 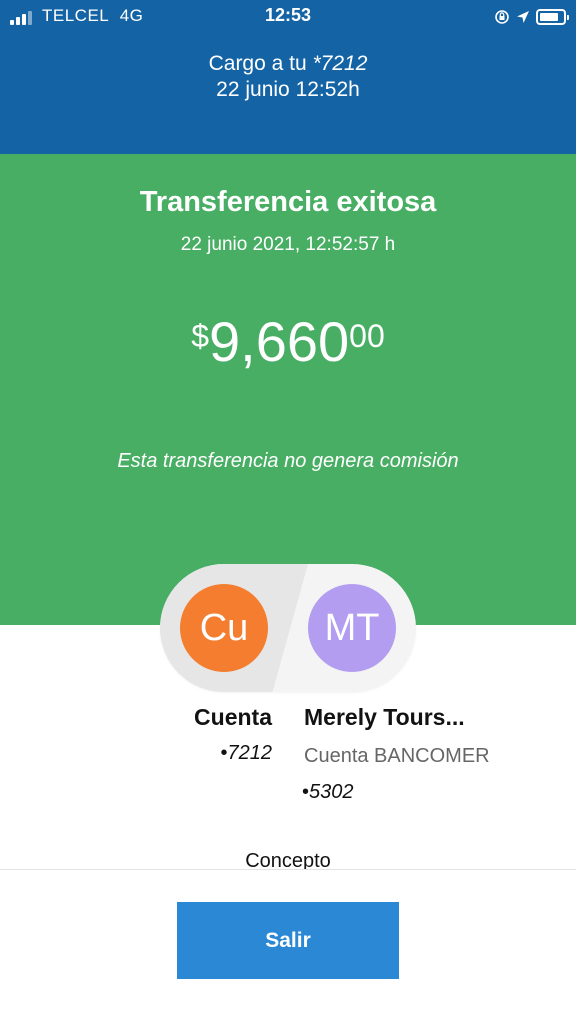 I want to click on to-account-number: •5302, so click(x=328, y=792).